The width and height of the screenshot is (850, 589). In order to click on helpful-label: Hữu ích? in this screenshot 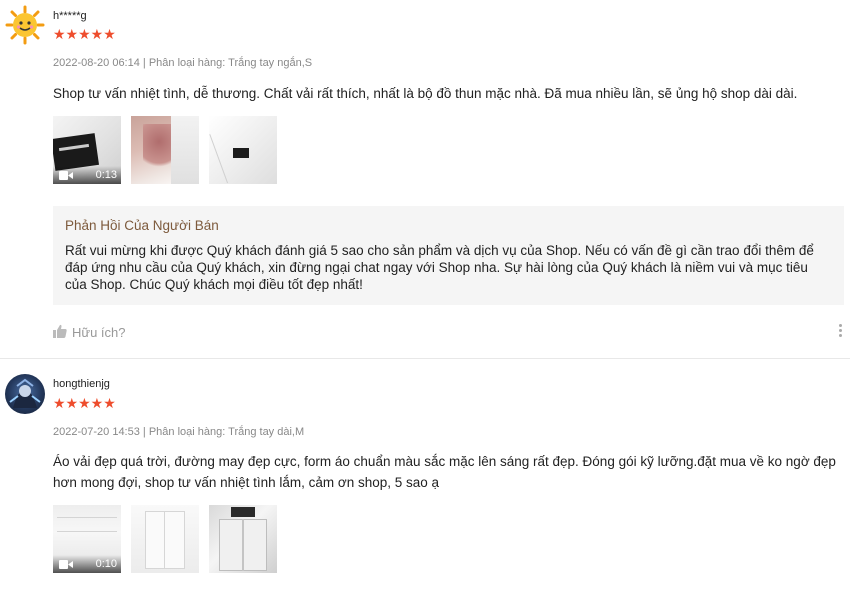, I will do `click(99, 332)`.